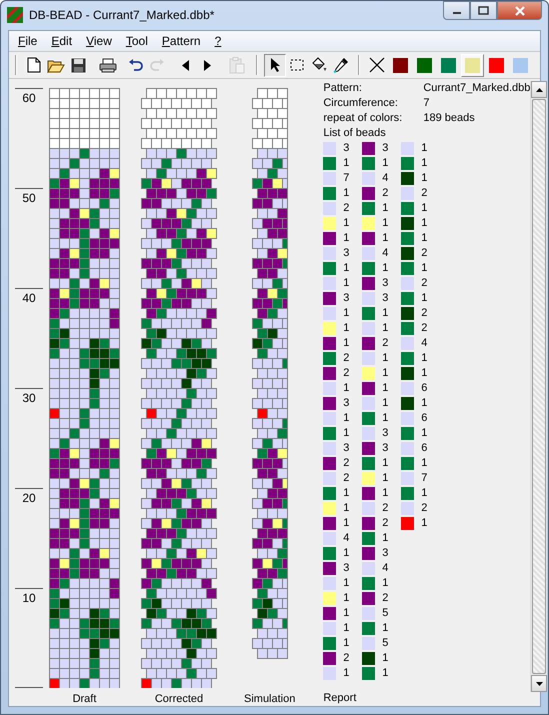  What do you see at coordinates (56, 65) in the screenshot?
I see `folder-icon` at bounding box center [56, 65].